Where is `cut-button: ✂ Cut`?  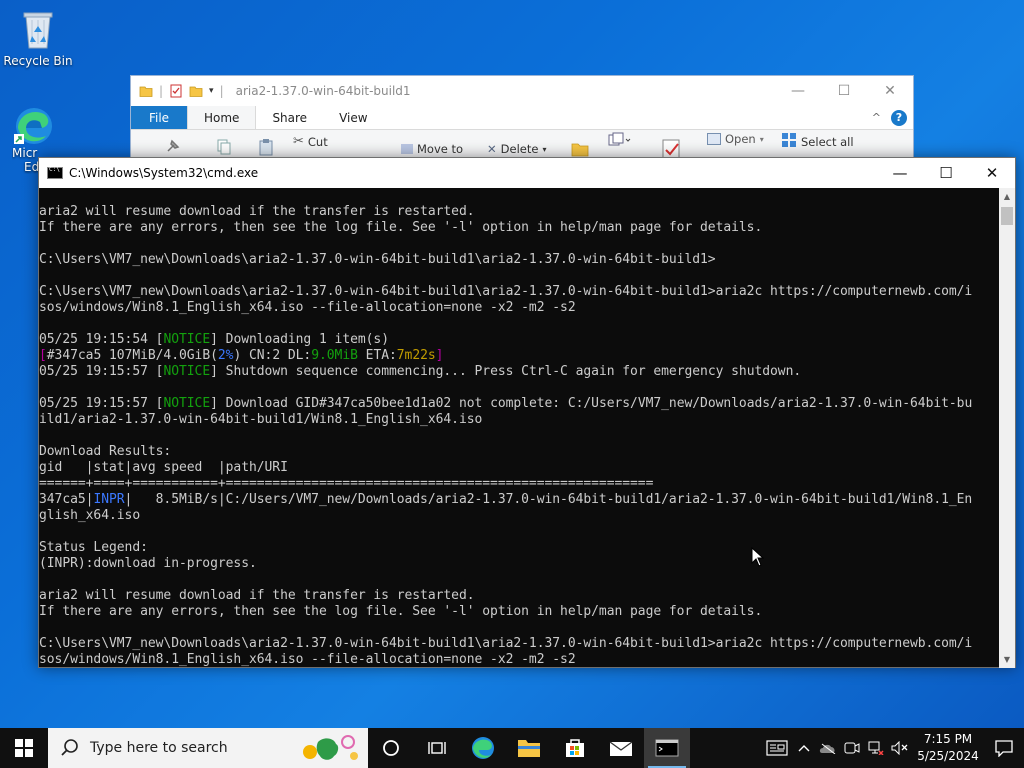
cut-button: ✂ Cut is located at coordinates (310, 141).